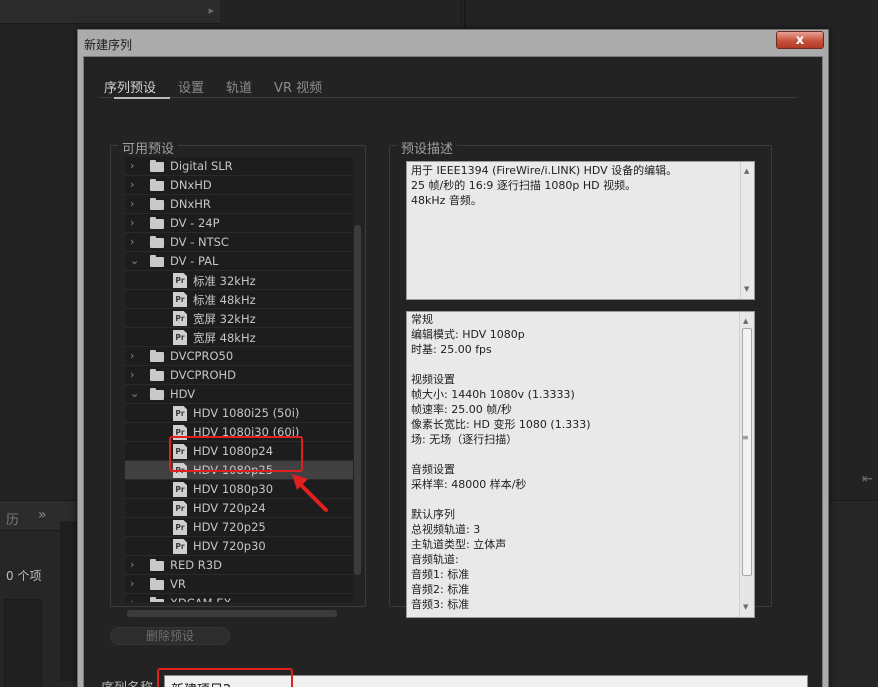 This screenshot has height=687, width=878. What do you see at coordinates (23, 643) in the screenshot?
I see `project-bin` at bounding box center [23, 643].